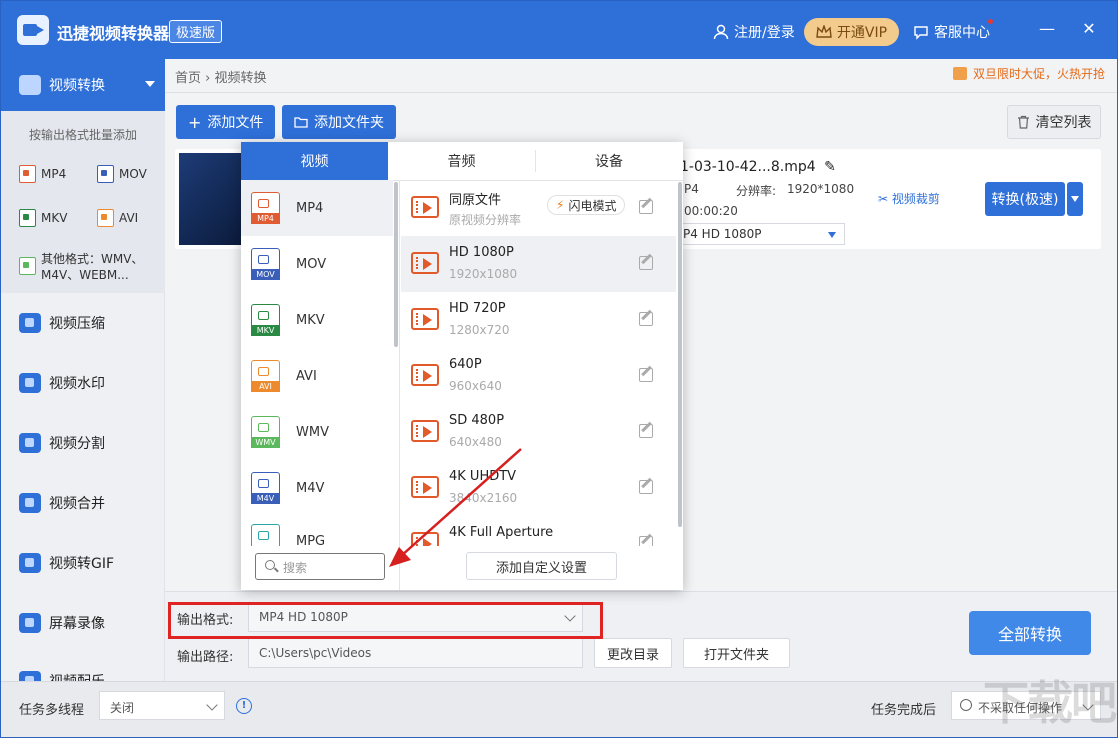 Image resolution: width=1118 pixels, height=738 pixels. Describe the element at coordinates (235, 123) in the screenshot. I see `add-file-label: 添加文件` at that location.